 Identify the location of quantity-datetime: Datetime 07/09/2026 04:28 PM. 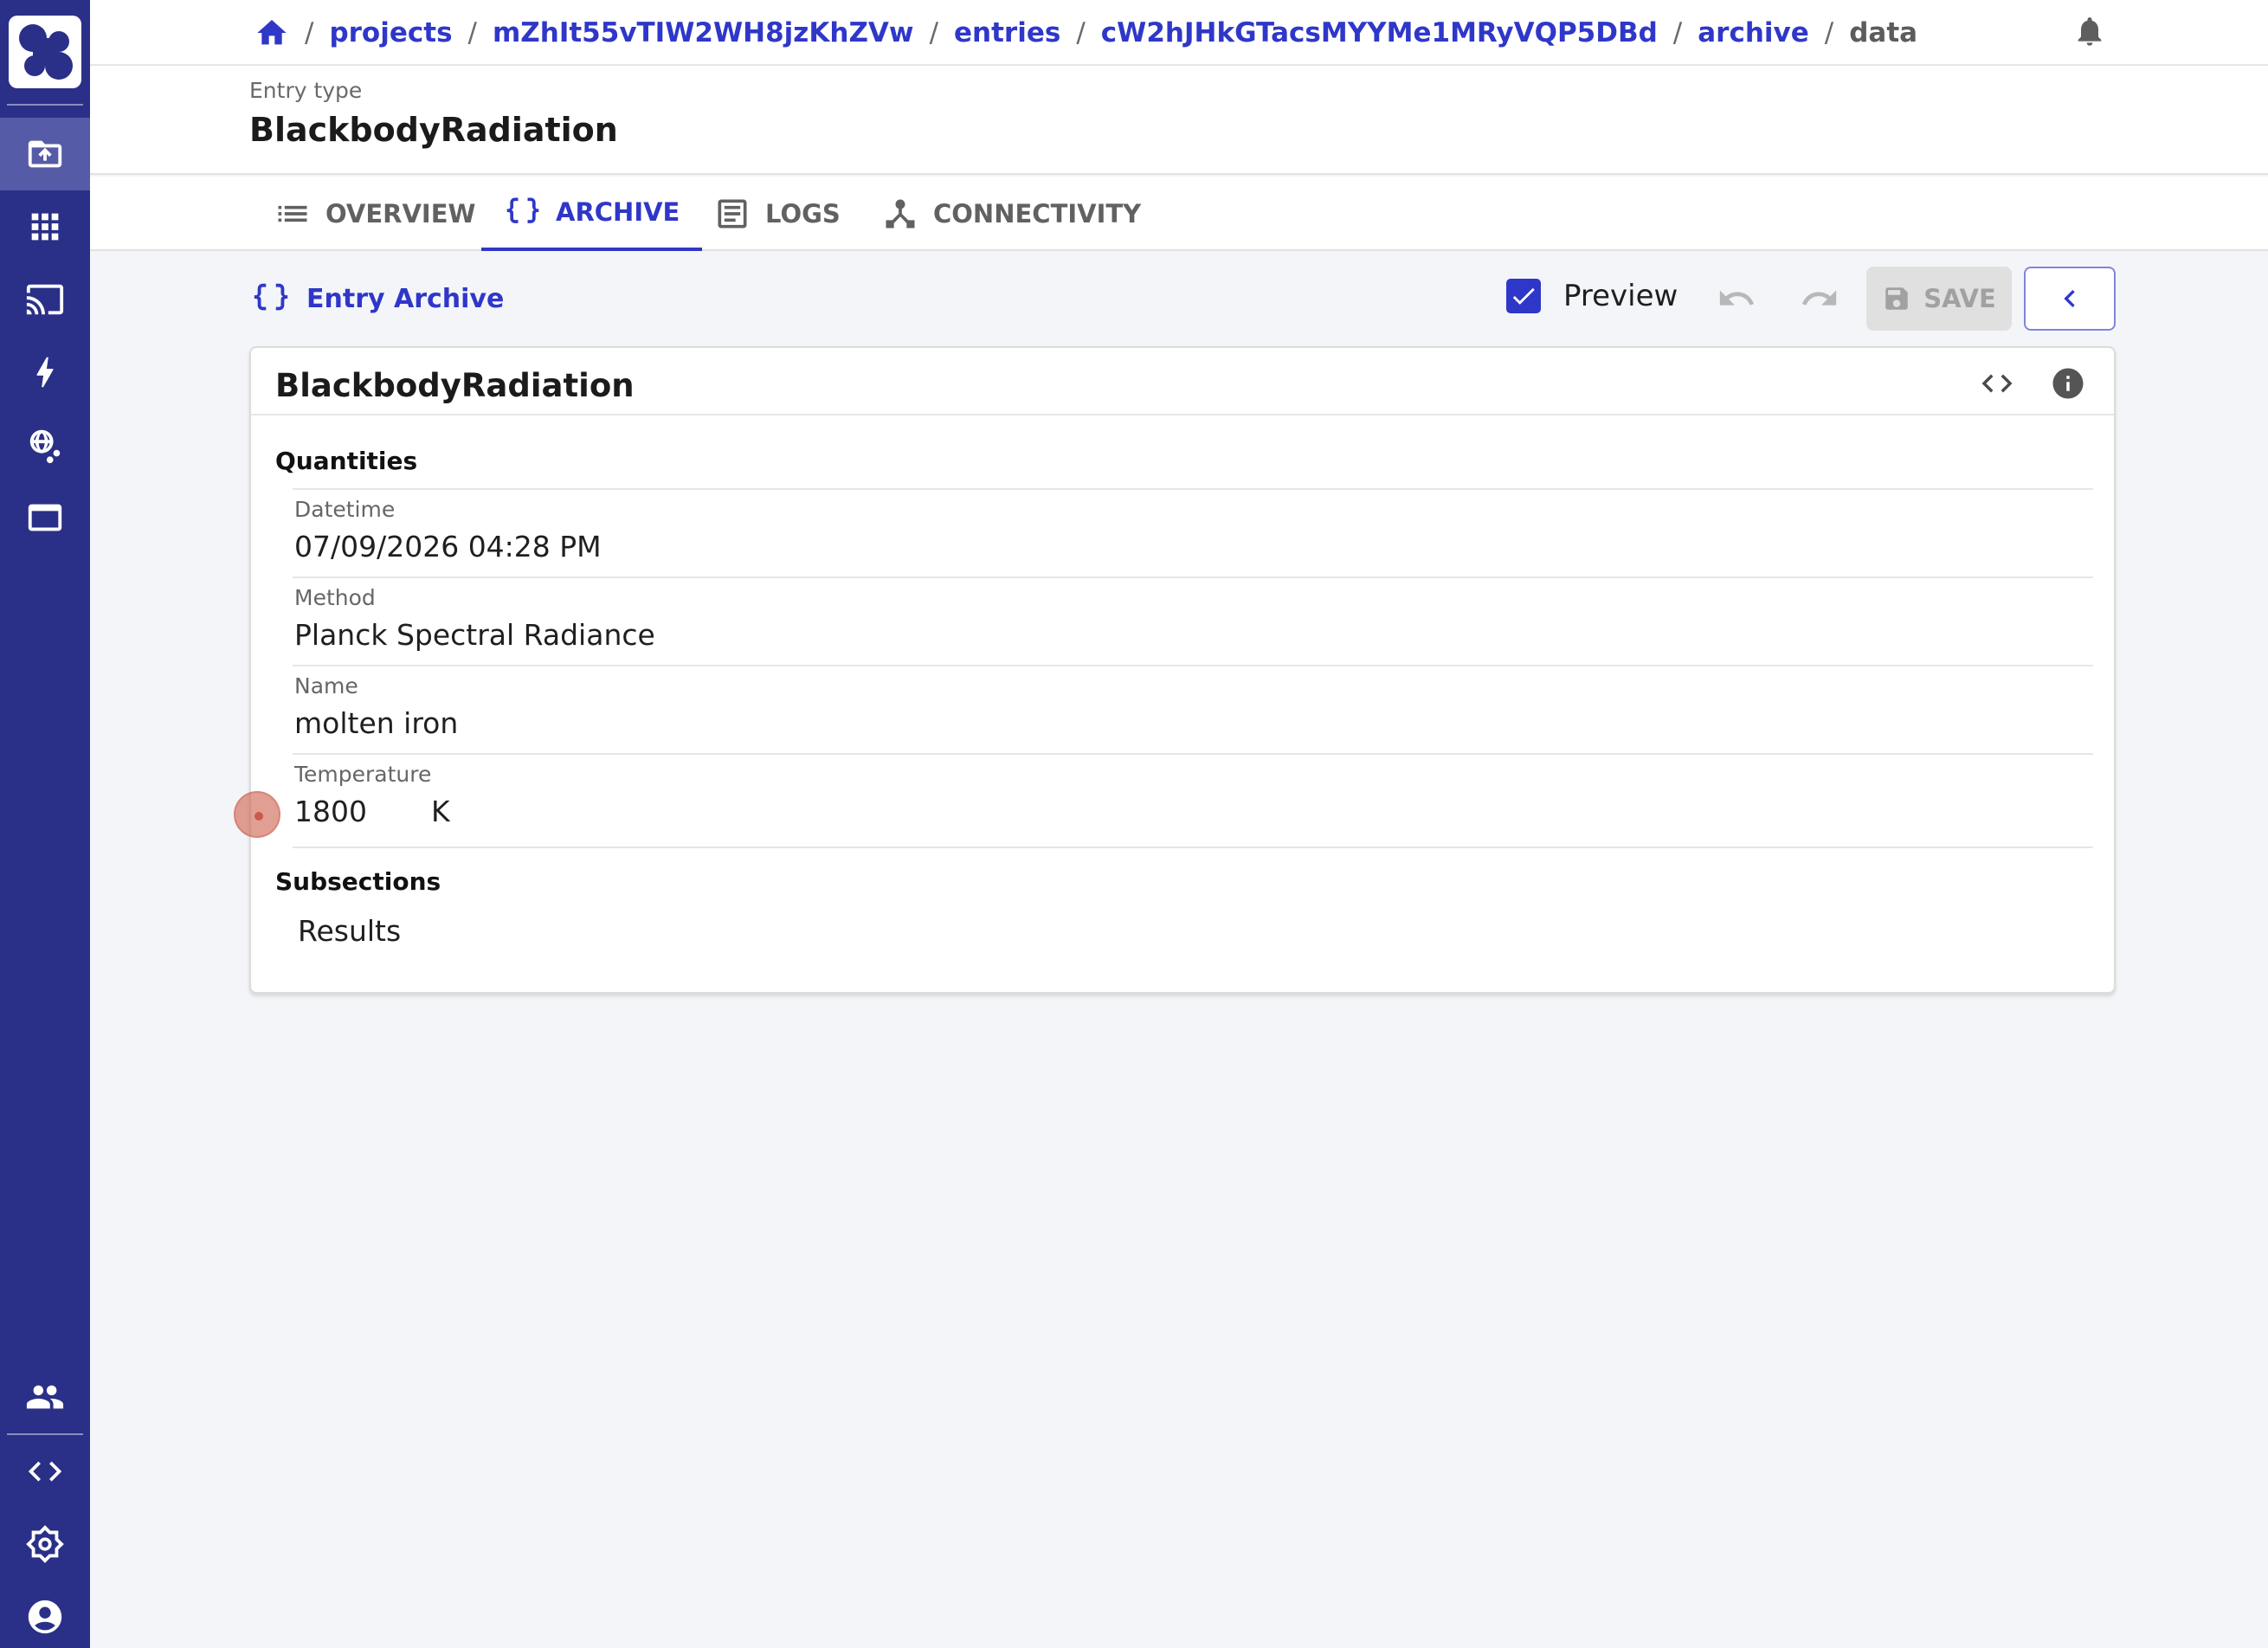
(1193, 532).